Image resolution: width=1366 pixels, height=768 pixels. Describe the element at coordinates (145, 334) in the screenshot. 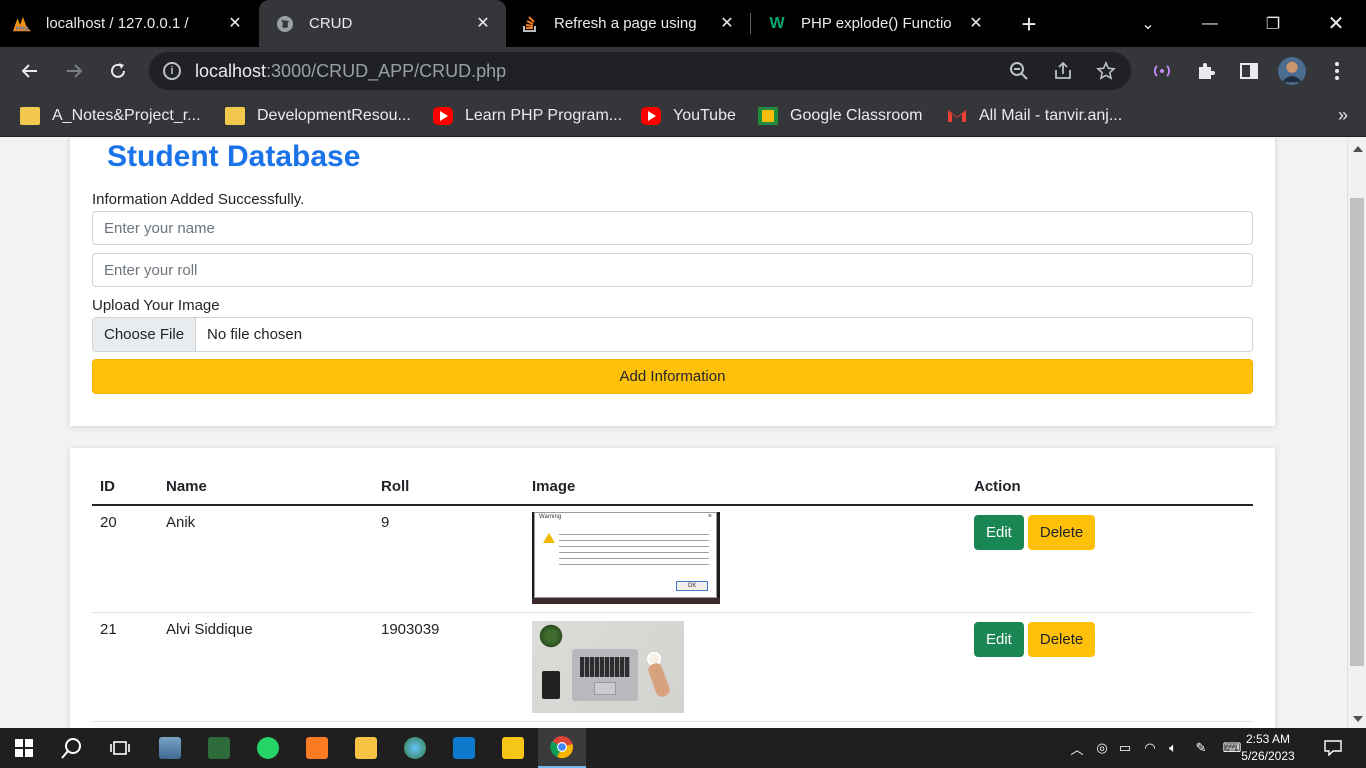

I see `choose-file-button: Choose File` at that location.